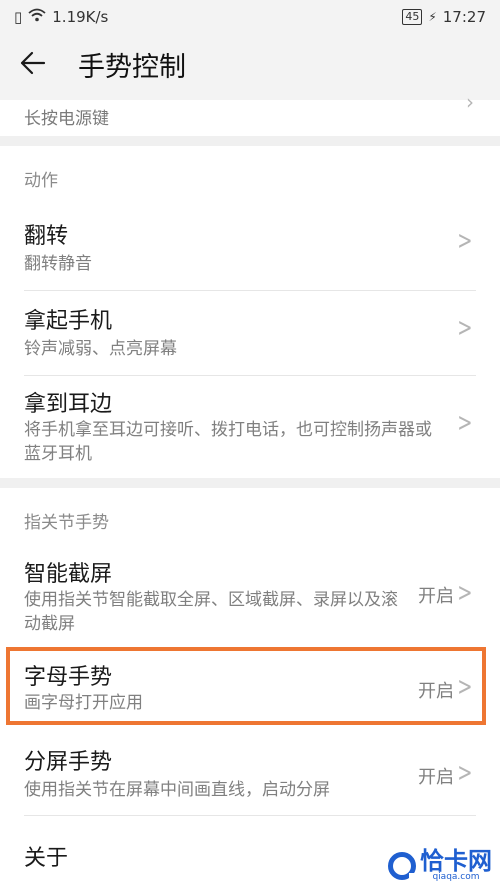 This screenshot has width=500, height=888. Describe the element at coordinates (68, 574) in the screenshot. I see `setting-title: 智能截屏` at that location.